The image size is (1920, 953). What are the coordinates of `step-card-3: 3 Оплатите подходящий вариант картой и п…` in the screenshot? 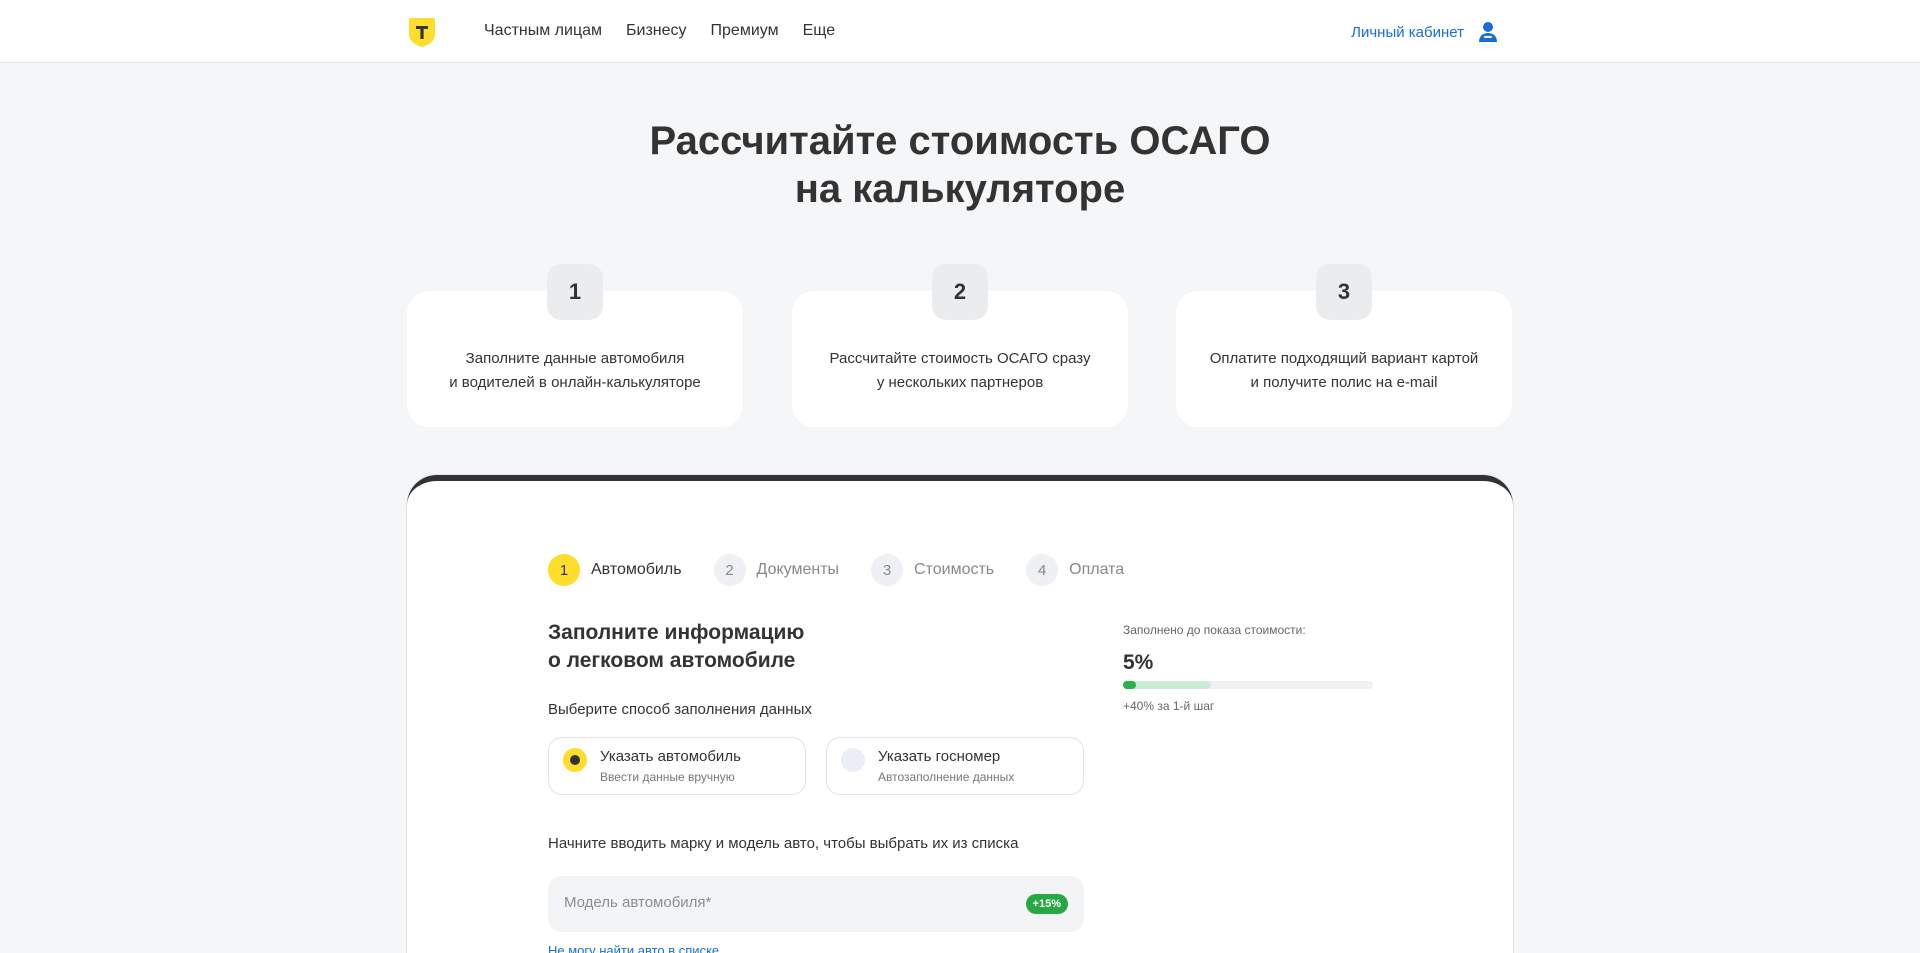 It's located at (1344, 345).